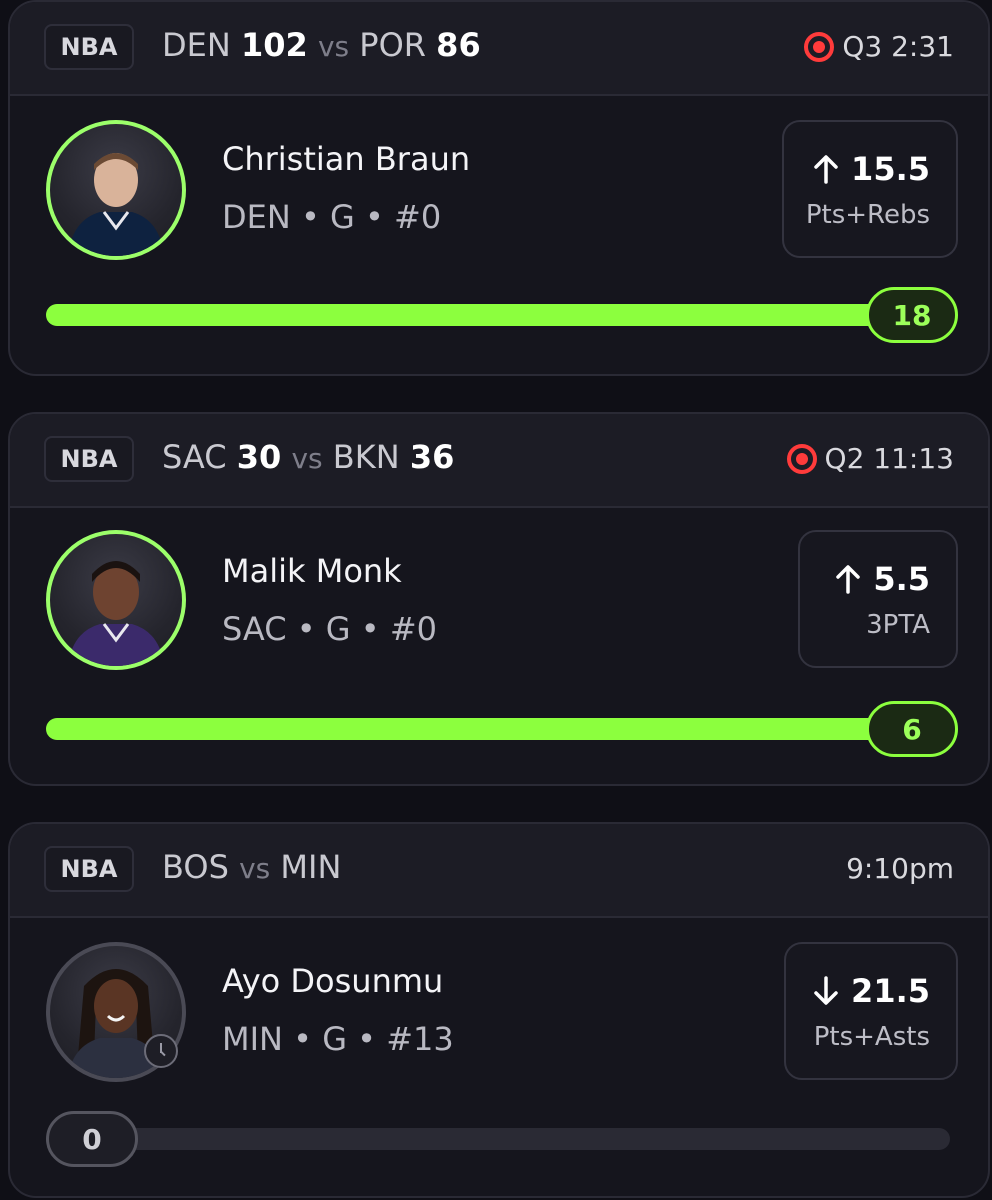  What do you see at coordinates (312, 571) in the screenshot?
I see `player-name: Malik Monk` at bounding box center [312, 571].